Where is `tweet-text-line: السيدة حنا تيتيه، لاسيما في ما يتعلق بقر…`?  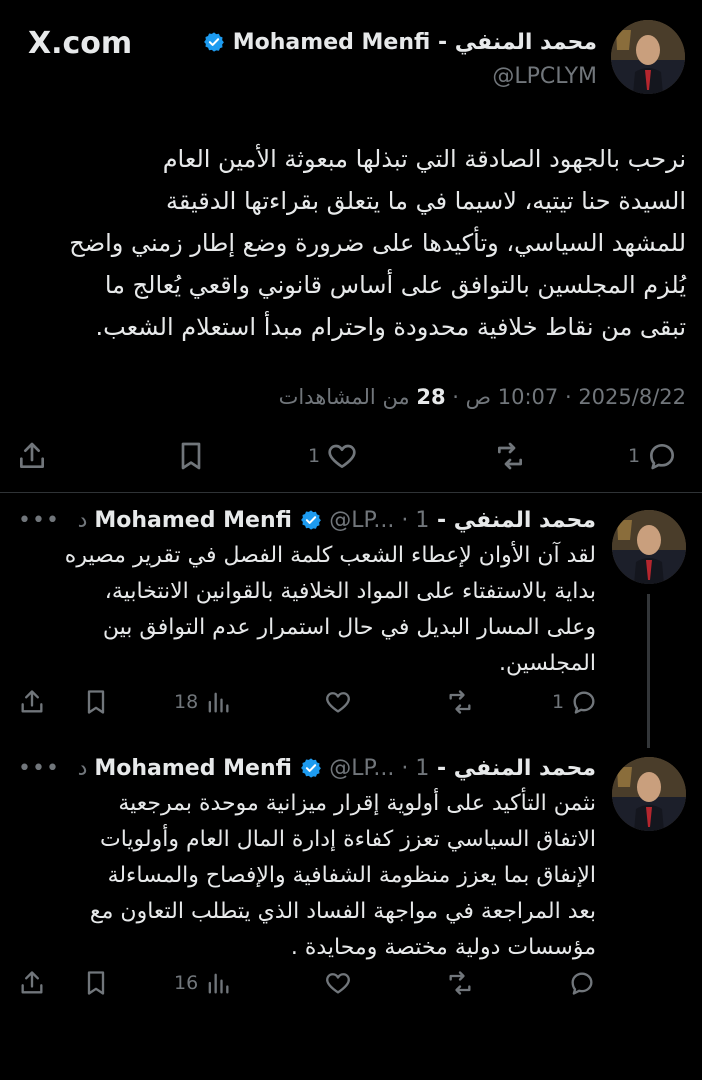
tweet-text-line: السيدة حنا تيتيه، لاسيما في ما يتعلق بقر… is located at coordinates (426, 201).